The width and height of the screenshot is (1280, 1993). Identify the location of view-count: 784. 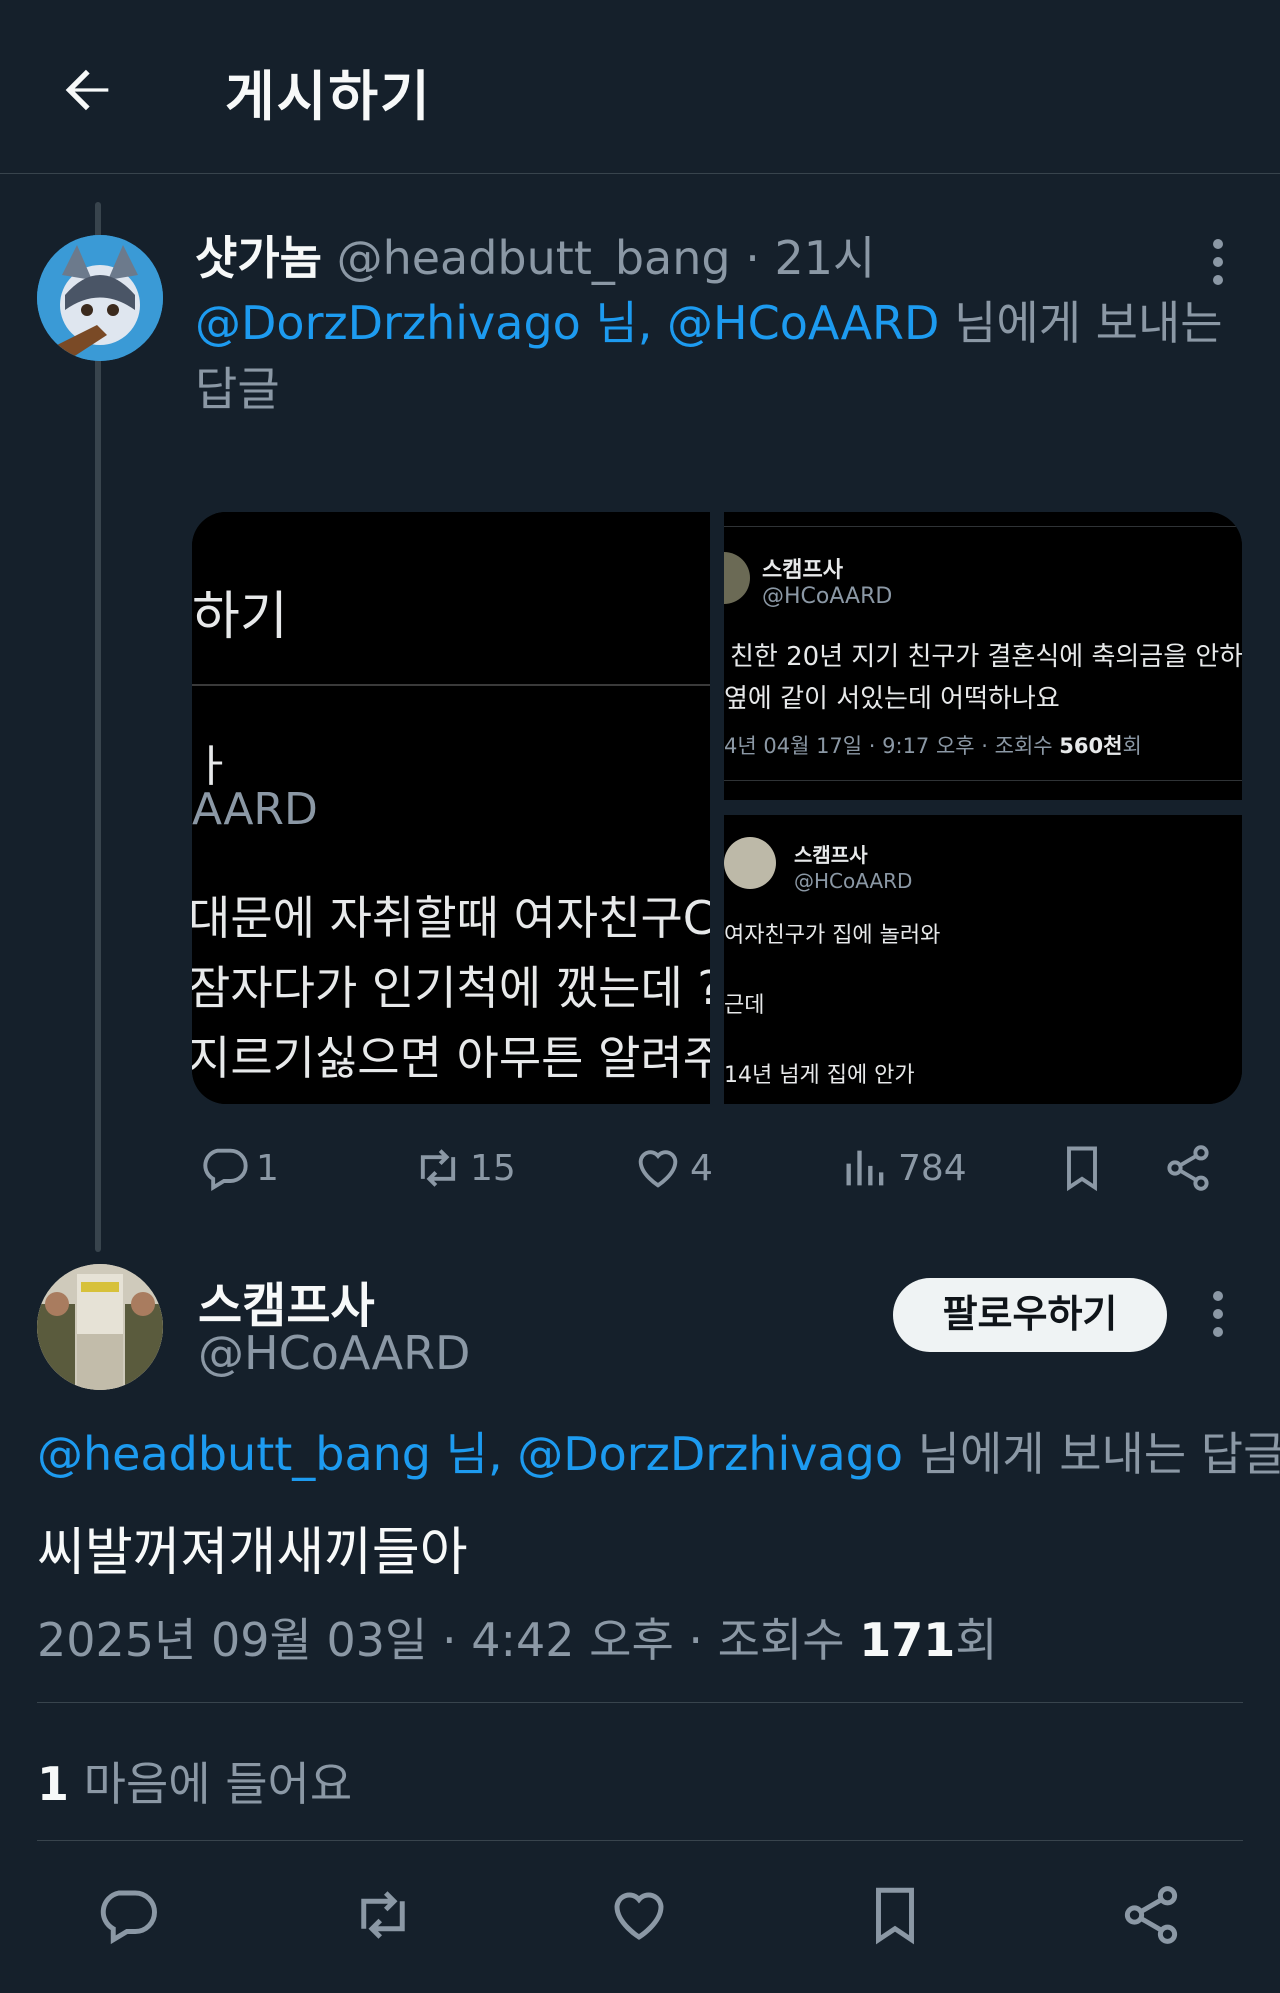
(932, 1168).